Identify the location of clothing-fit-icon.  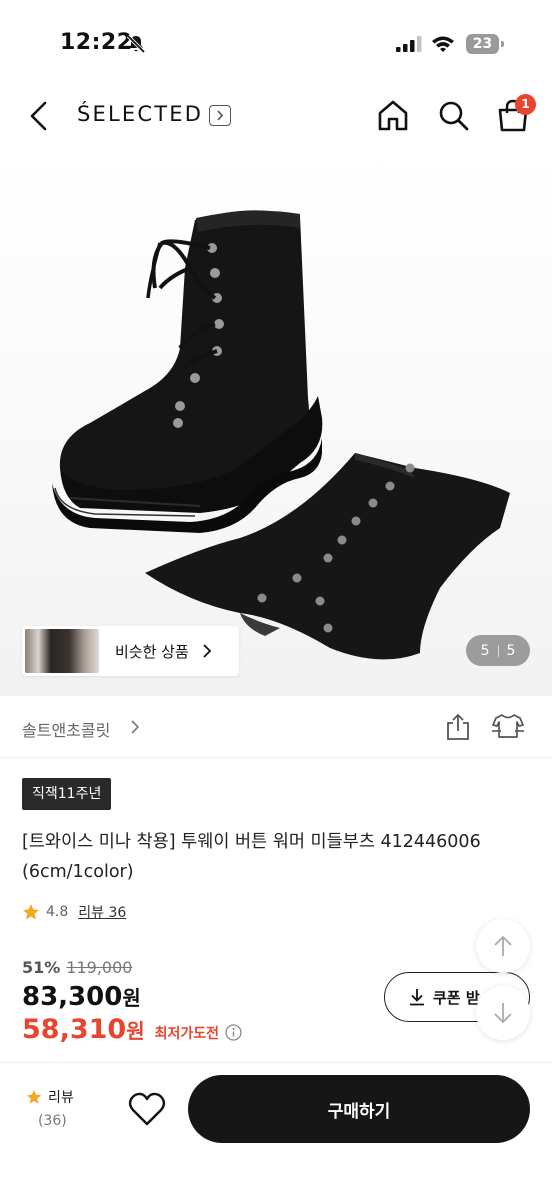
(508, 727).